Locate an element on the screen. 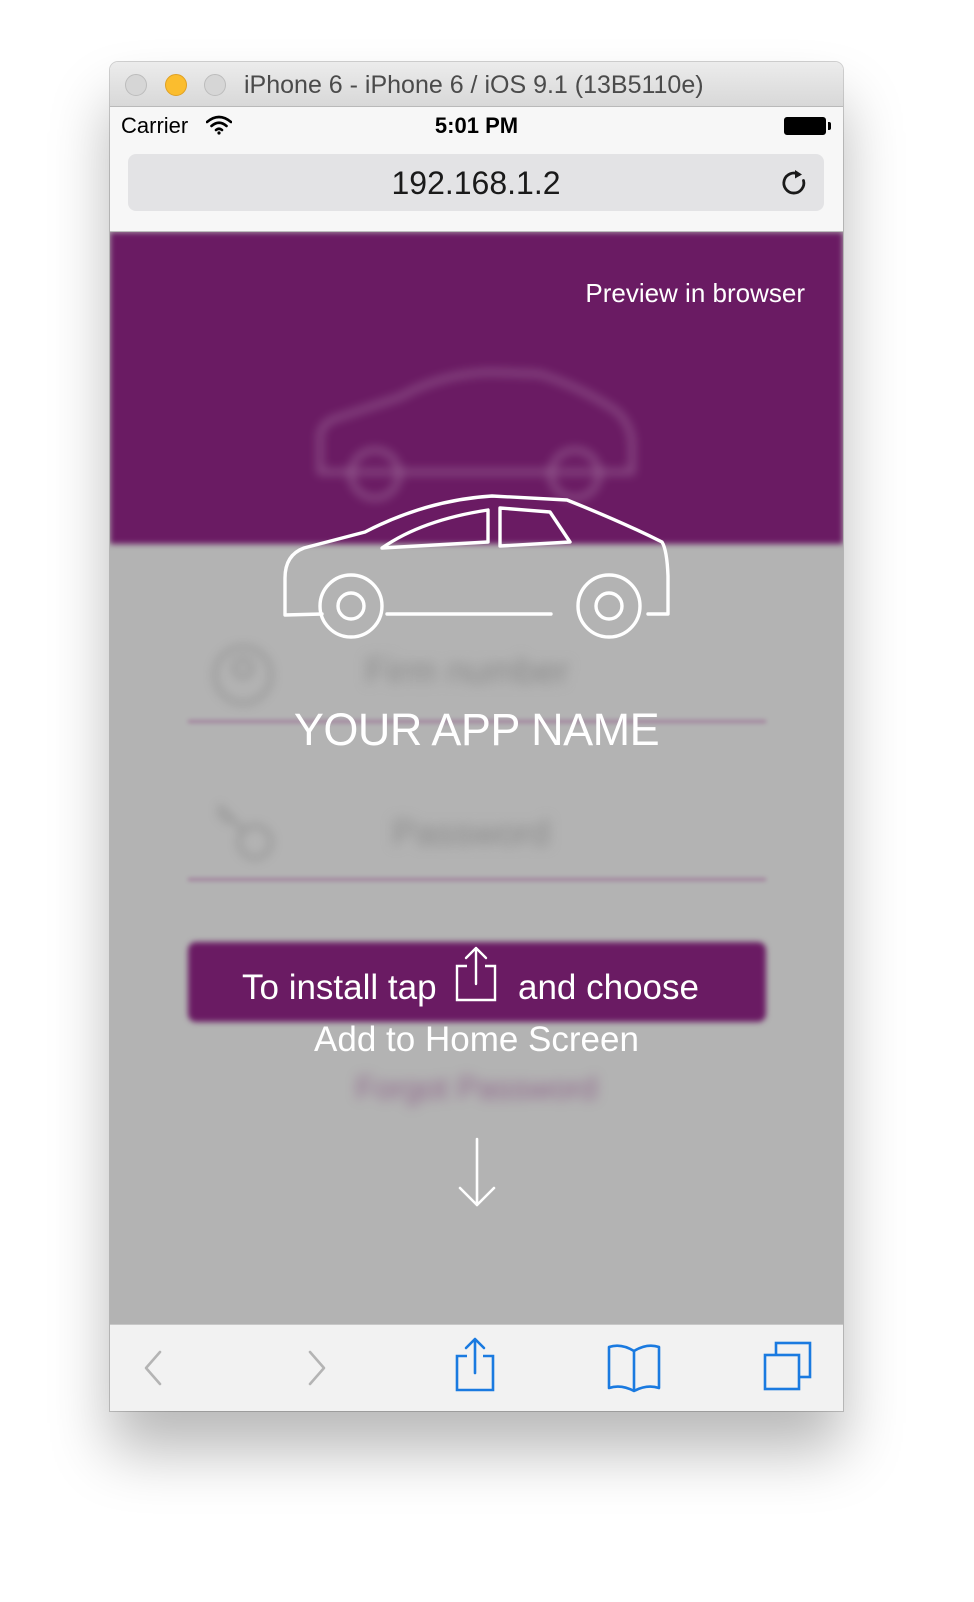 Image resolution: width=974 pixels, height=1602 pixels. down-arrow-icon is located at coordinates (477, 1172).